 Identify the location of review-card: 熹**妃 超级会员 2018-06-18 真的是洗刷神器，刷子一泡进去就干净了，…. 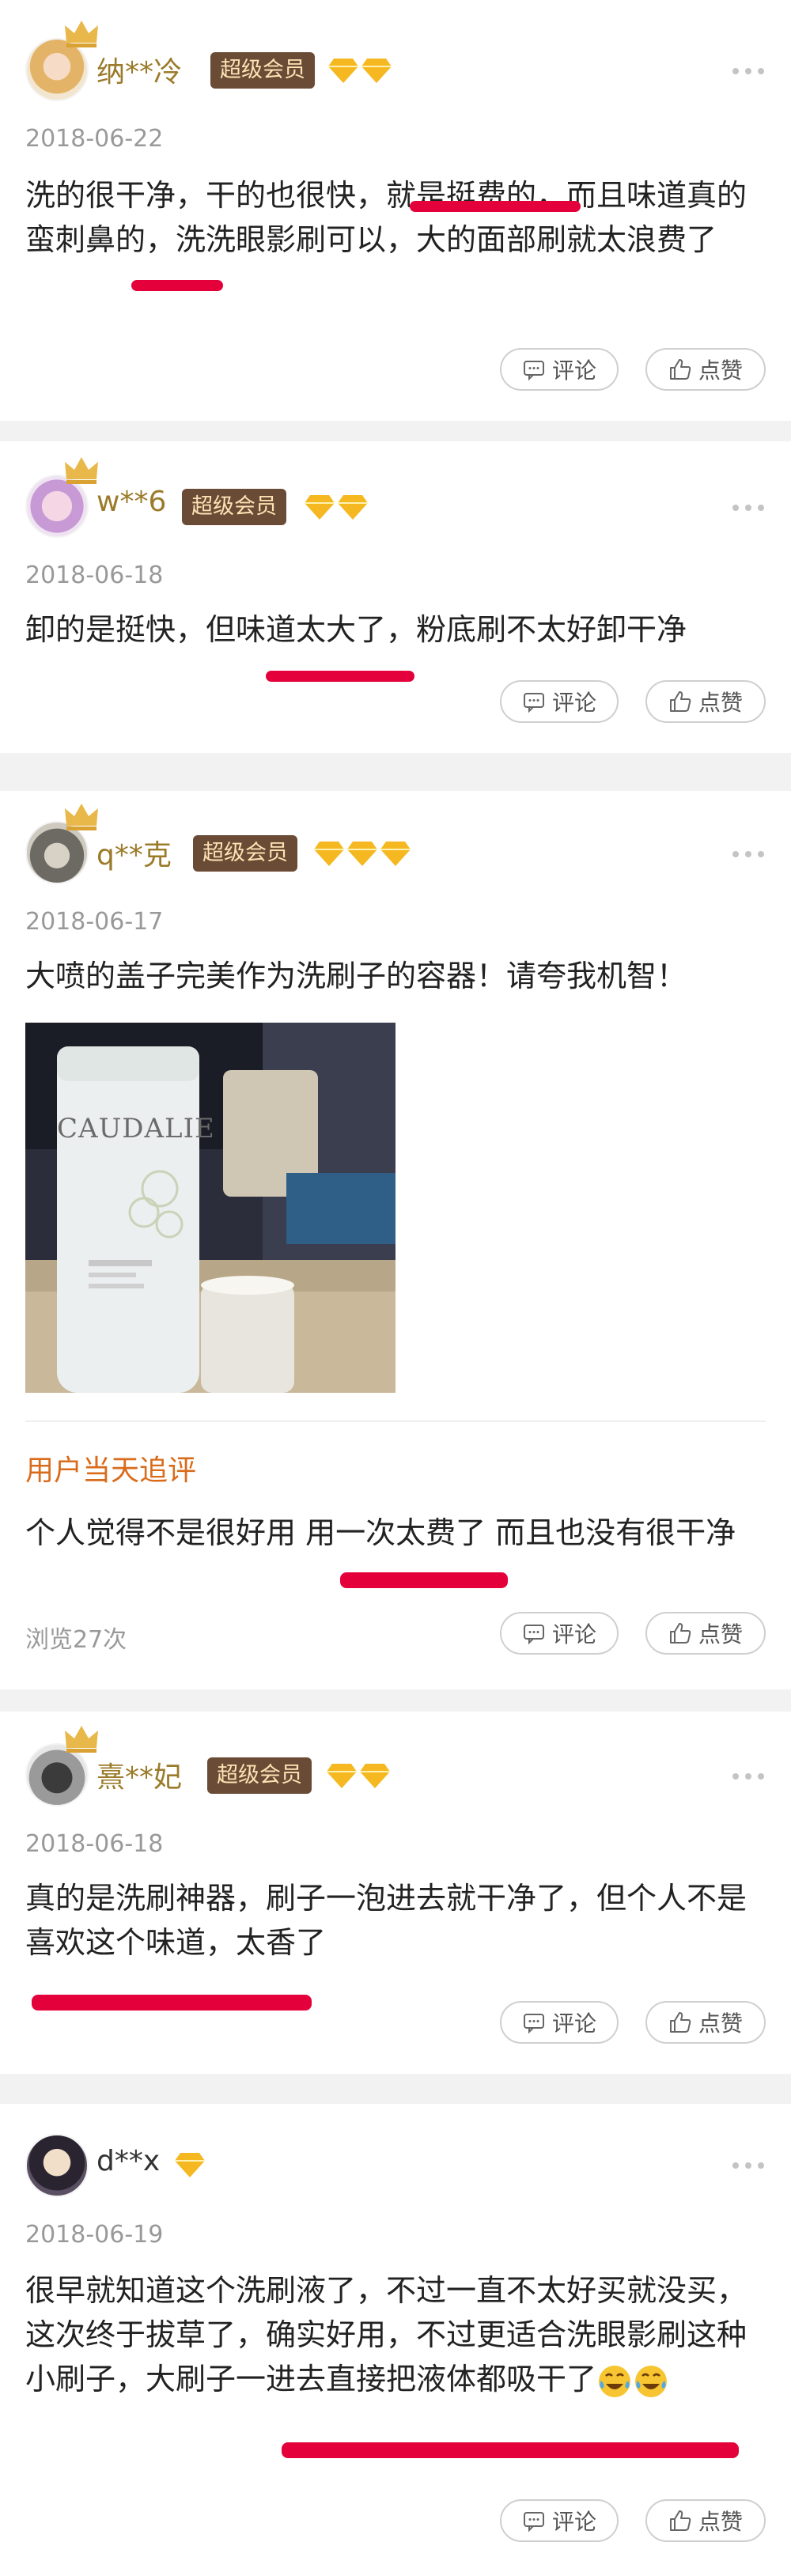
(395, 1893).